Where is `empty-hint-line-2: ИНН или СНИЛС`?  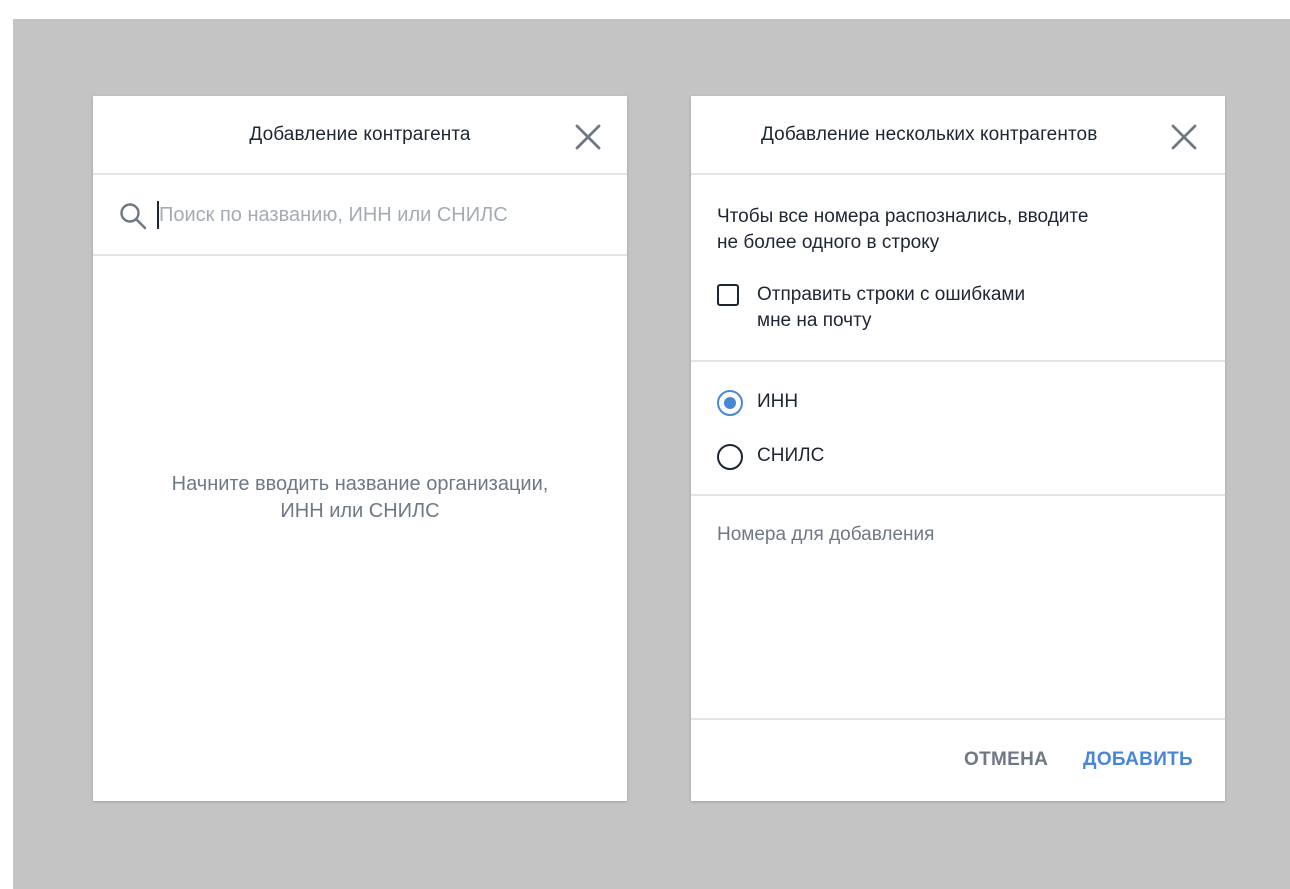 empty-hint-line-2: ИНН или СНИЛС is located at coordinates (360, 511).